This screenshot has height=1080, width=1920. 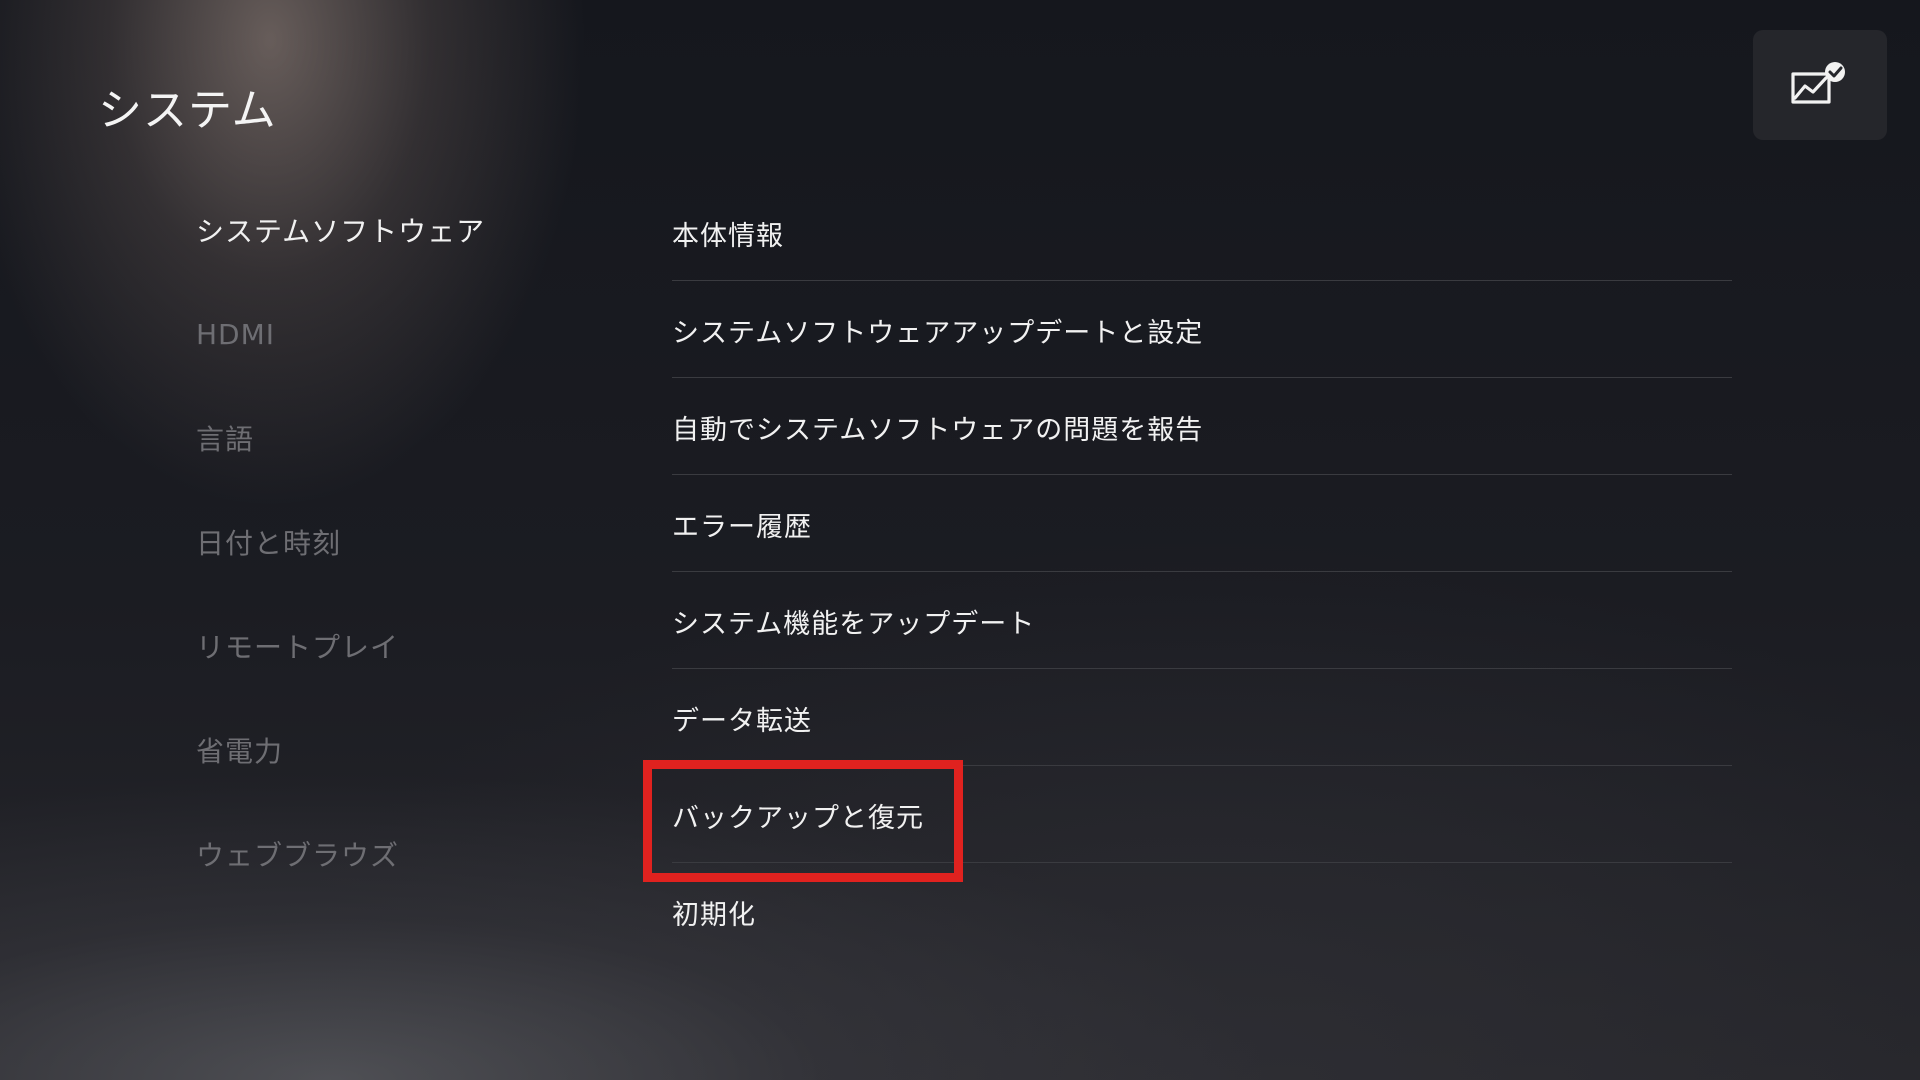 I want to click on list-item-label: 本体情報, so click(x=728, y=236).